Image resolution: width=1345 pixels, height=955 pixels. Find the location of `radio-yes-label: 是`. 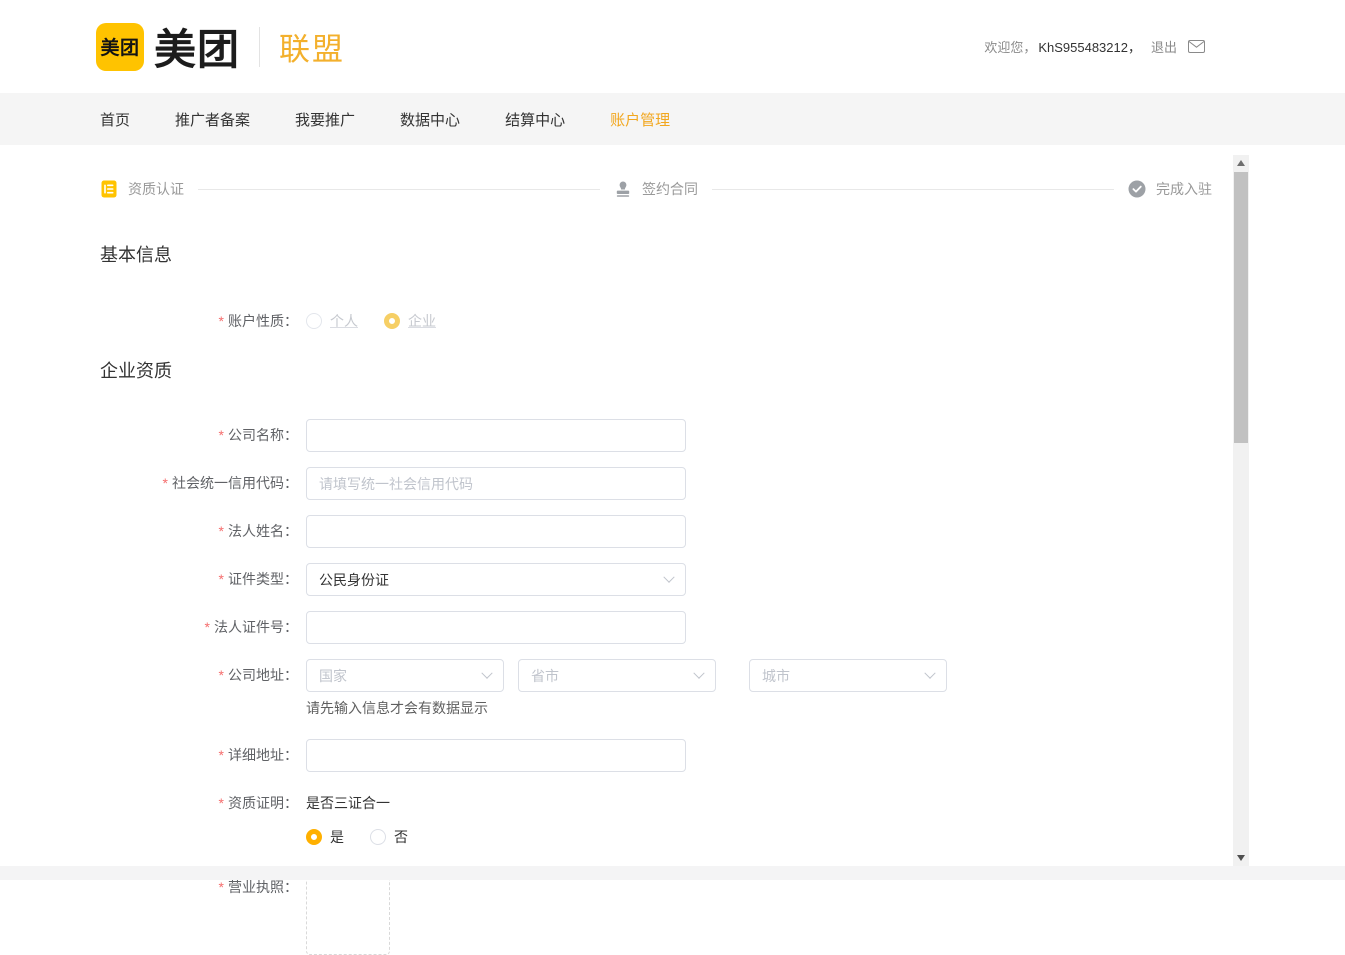

radio-yes-label: 是 is located at coordinates (337, 837).